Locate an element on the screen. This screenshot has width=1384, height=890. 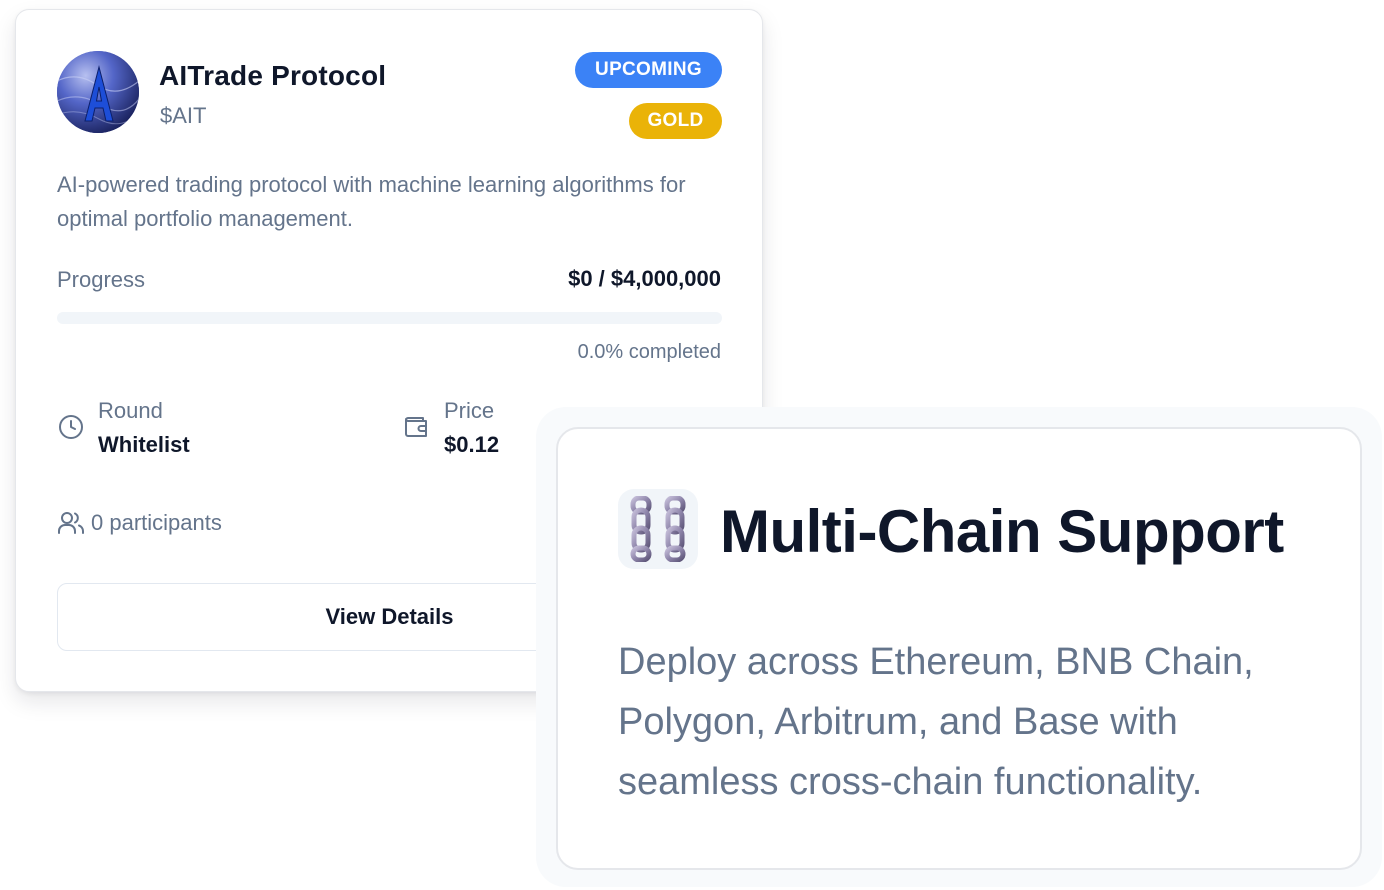
clock-icon is located at coordinates (71, 427).